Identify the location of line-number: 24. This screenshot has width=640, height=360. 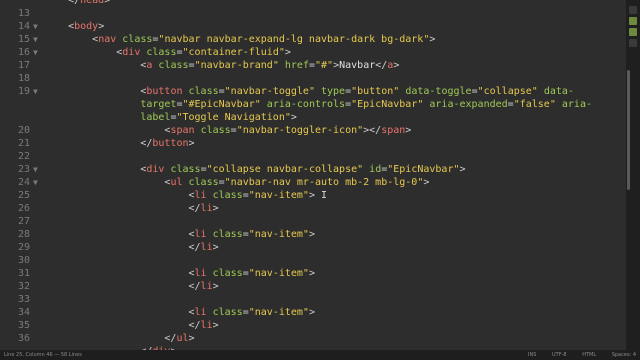
(23, 182).